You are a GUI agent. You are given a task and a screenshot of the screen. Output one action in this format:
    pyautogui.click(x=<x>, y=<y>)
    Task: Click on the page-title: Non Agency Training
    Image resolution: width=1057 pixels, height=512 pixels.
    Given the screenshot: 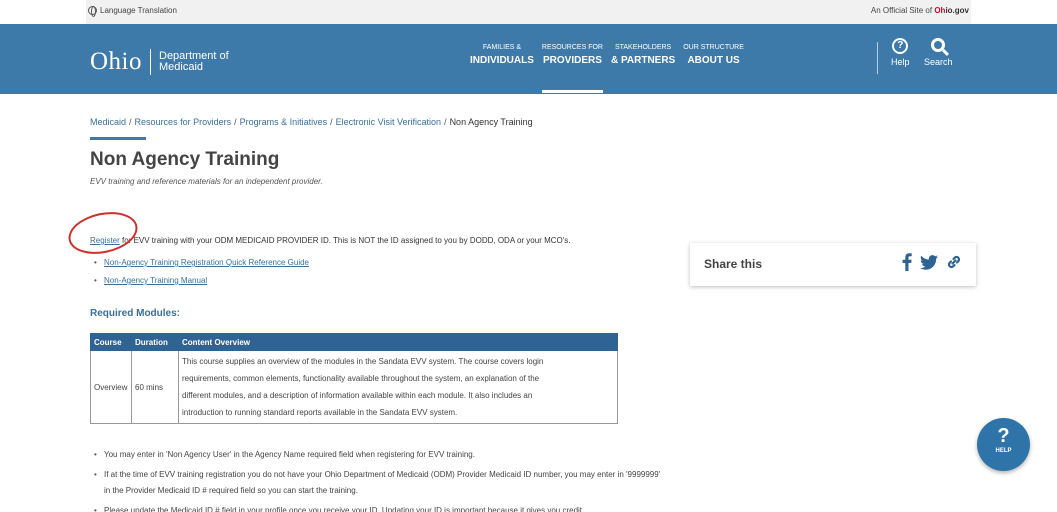 What is the action you would take?
    pyautogui.click(x=185, y=159)
    